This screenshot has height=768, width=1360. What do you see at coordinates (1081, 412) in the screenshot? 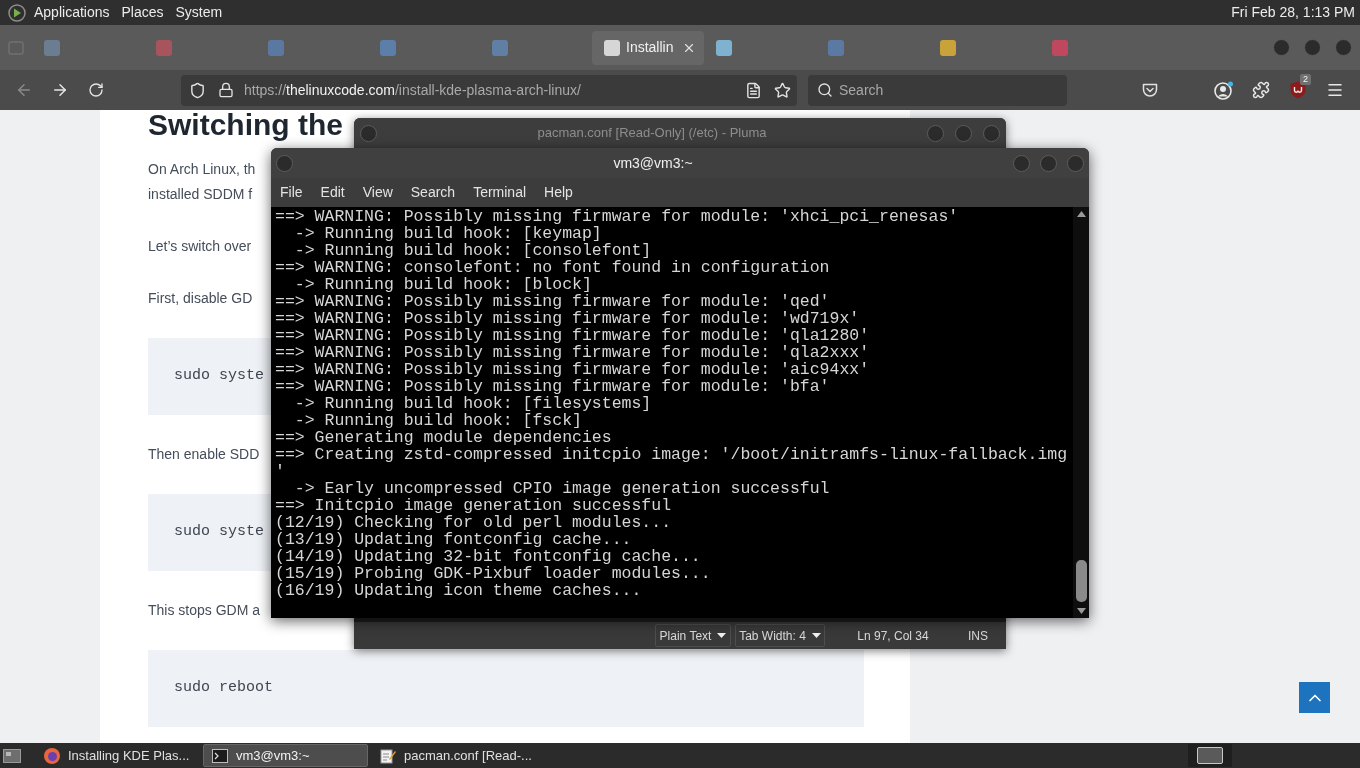
I see `scrollbar` at bounding box center [1081, 412].